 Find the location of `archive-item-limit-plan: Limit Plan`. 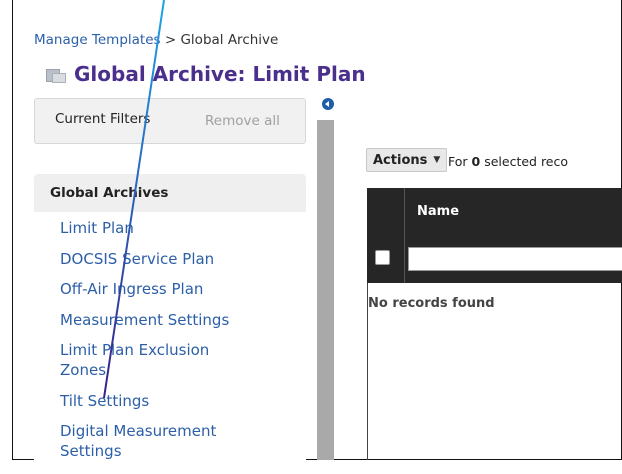

archive-item-limit-plan: Limit Plan is located at coordinates (160, 228).